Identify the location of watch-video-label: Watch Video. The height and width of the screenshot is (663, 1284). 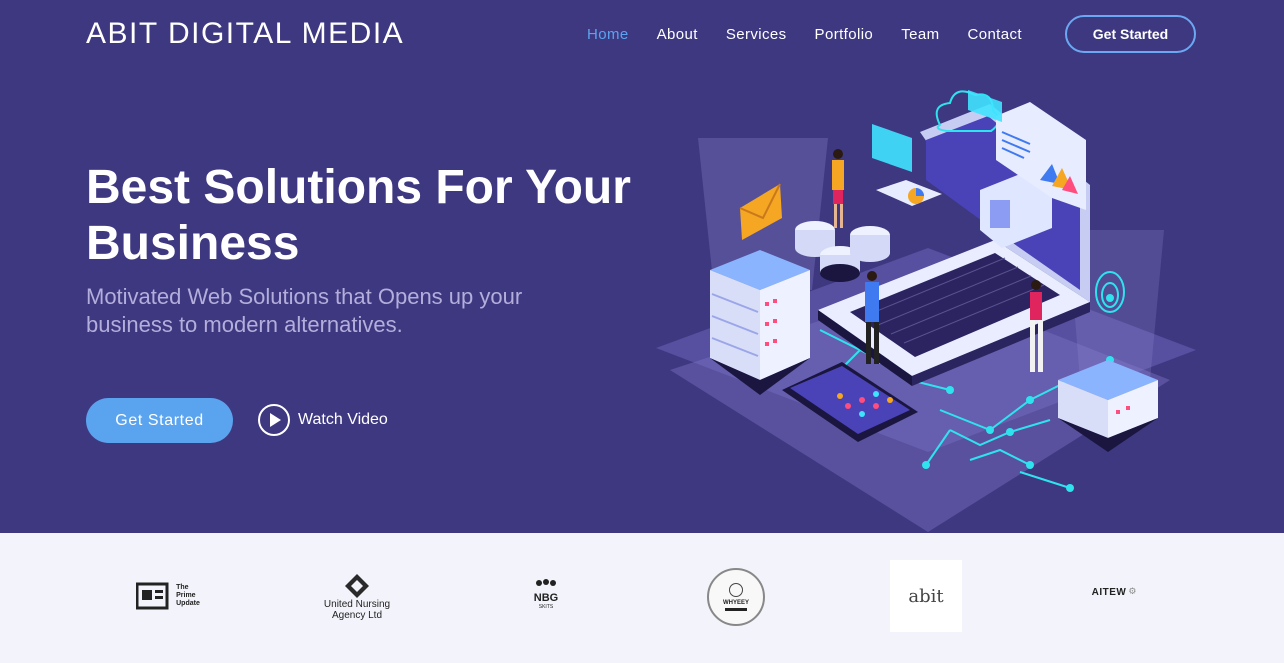
(343, 419).